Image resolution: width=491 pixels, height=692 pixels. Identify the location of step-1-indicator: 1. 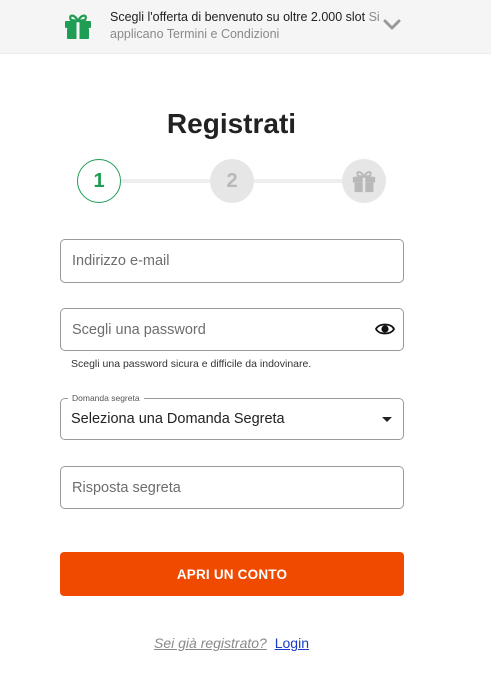
(99, 181).